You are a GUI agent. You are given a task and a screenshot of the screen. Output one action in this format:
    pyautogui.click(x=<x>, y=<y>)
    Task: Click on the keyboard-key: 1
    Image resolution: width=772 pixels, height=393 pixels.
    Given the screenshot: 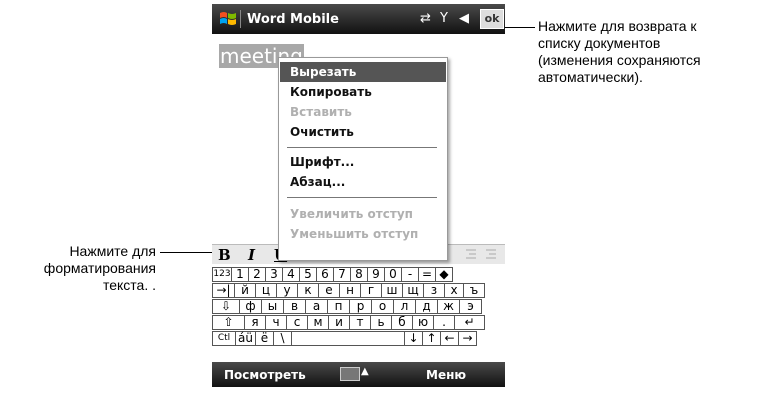 What is the action you would take?
    pyautogui.click(x=240, y=274)
    